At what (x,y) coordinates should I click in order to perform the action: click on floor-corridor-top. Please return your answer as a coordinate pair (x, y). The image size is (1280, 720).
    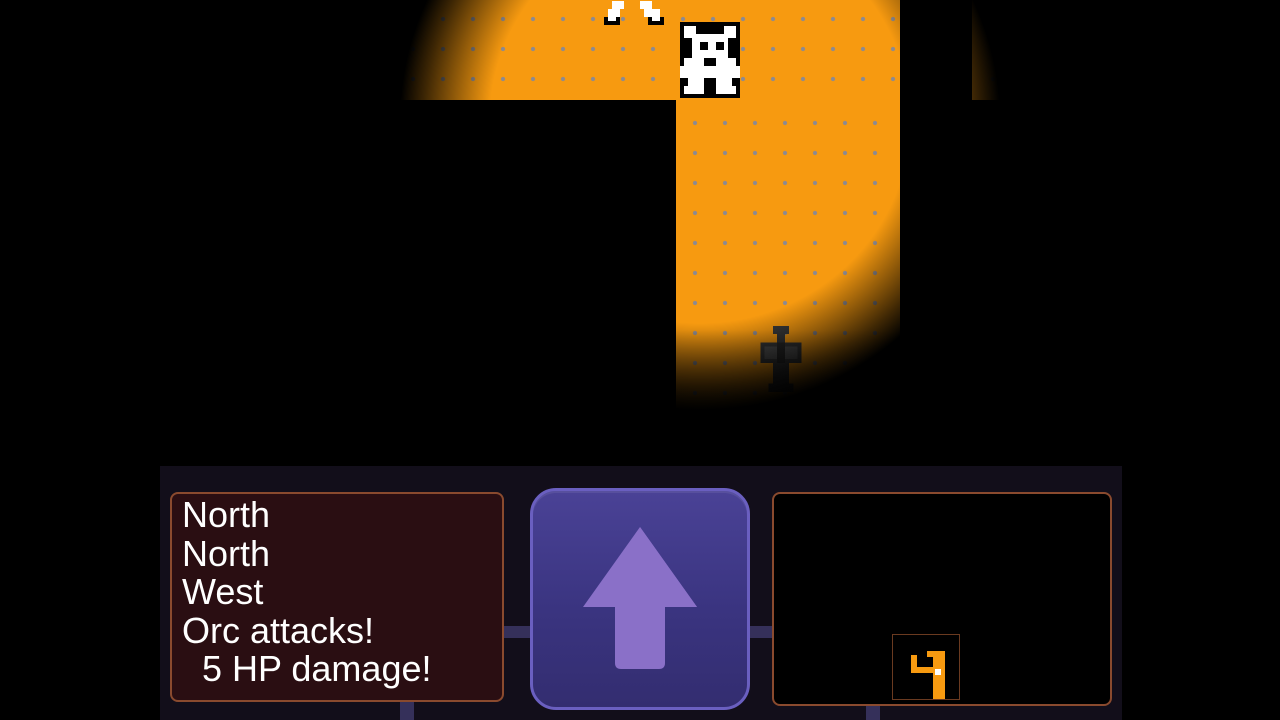
    Looking at the image, I should click on (540, 50).